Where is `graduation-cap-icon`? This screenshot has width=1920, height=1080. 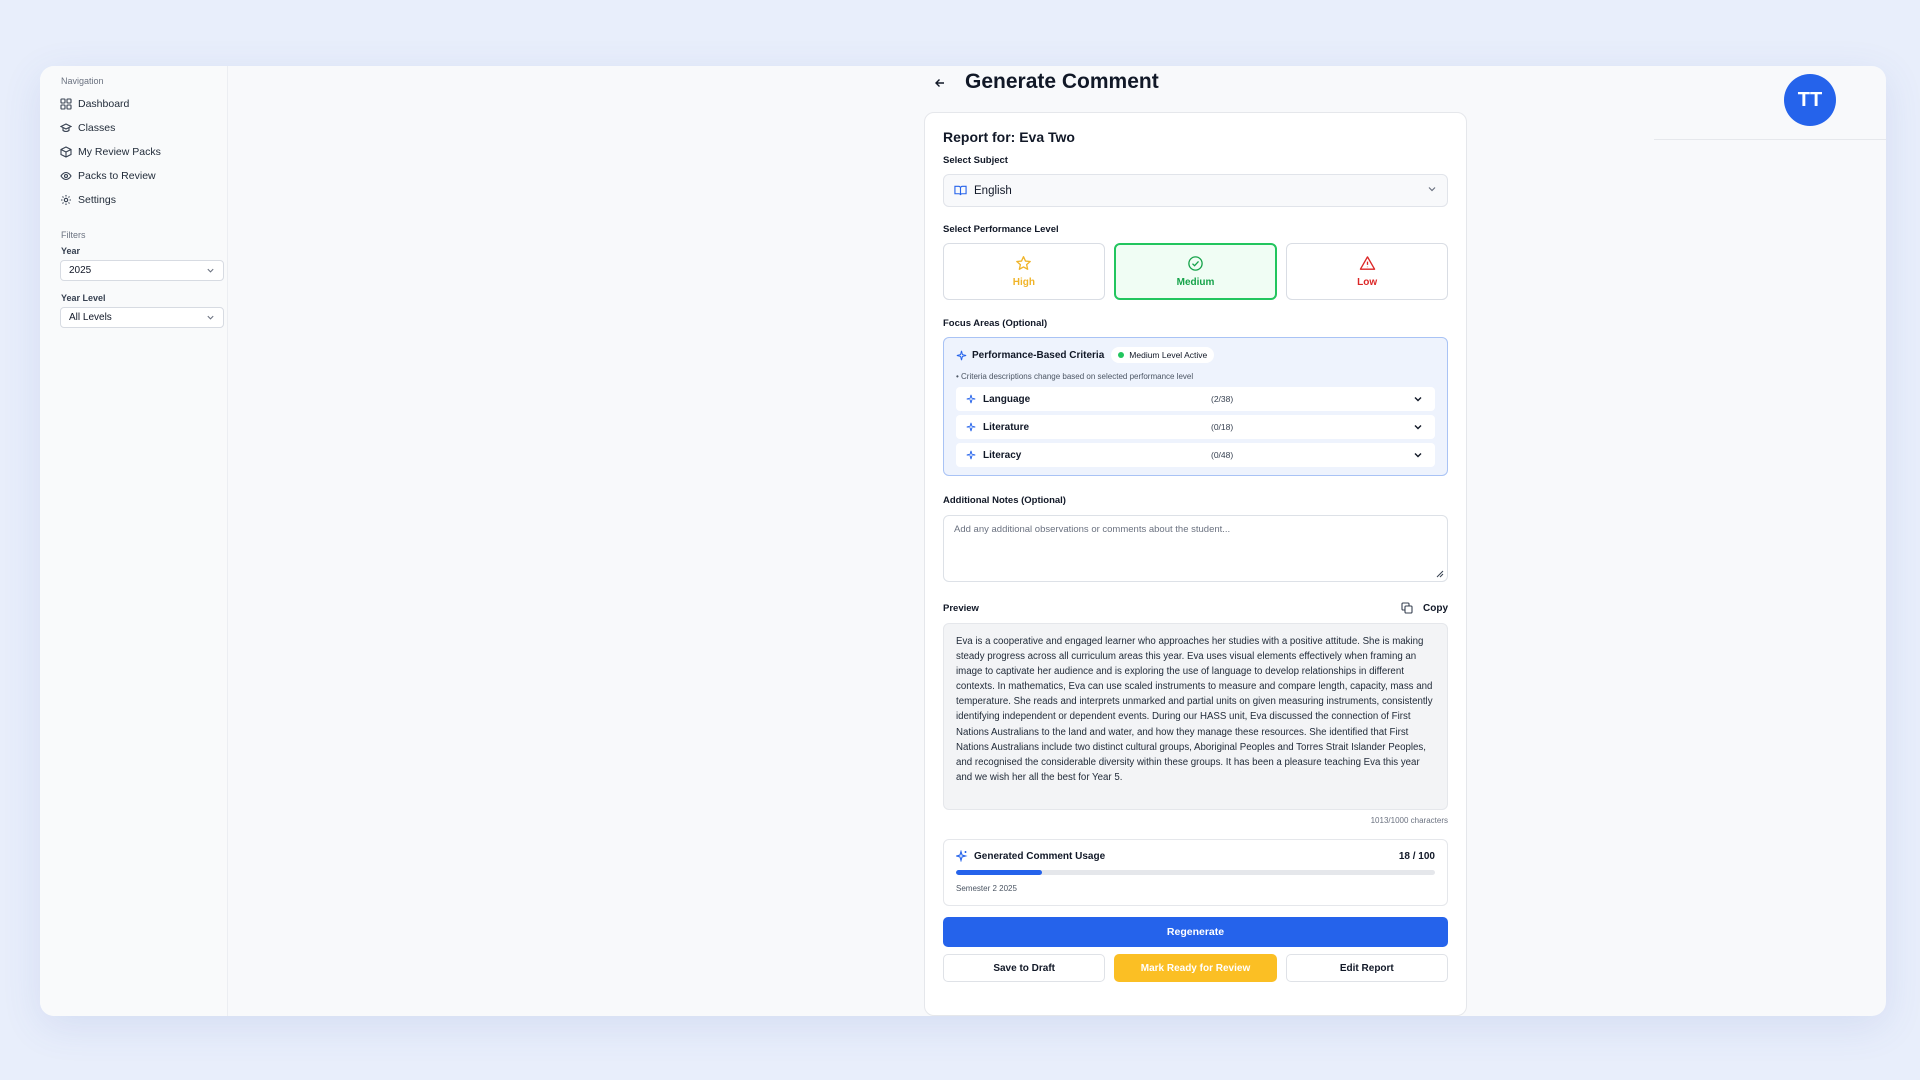
graduation-cap-icon is located at coordinates (66, 128).